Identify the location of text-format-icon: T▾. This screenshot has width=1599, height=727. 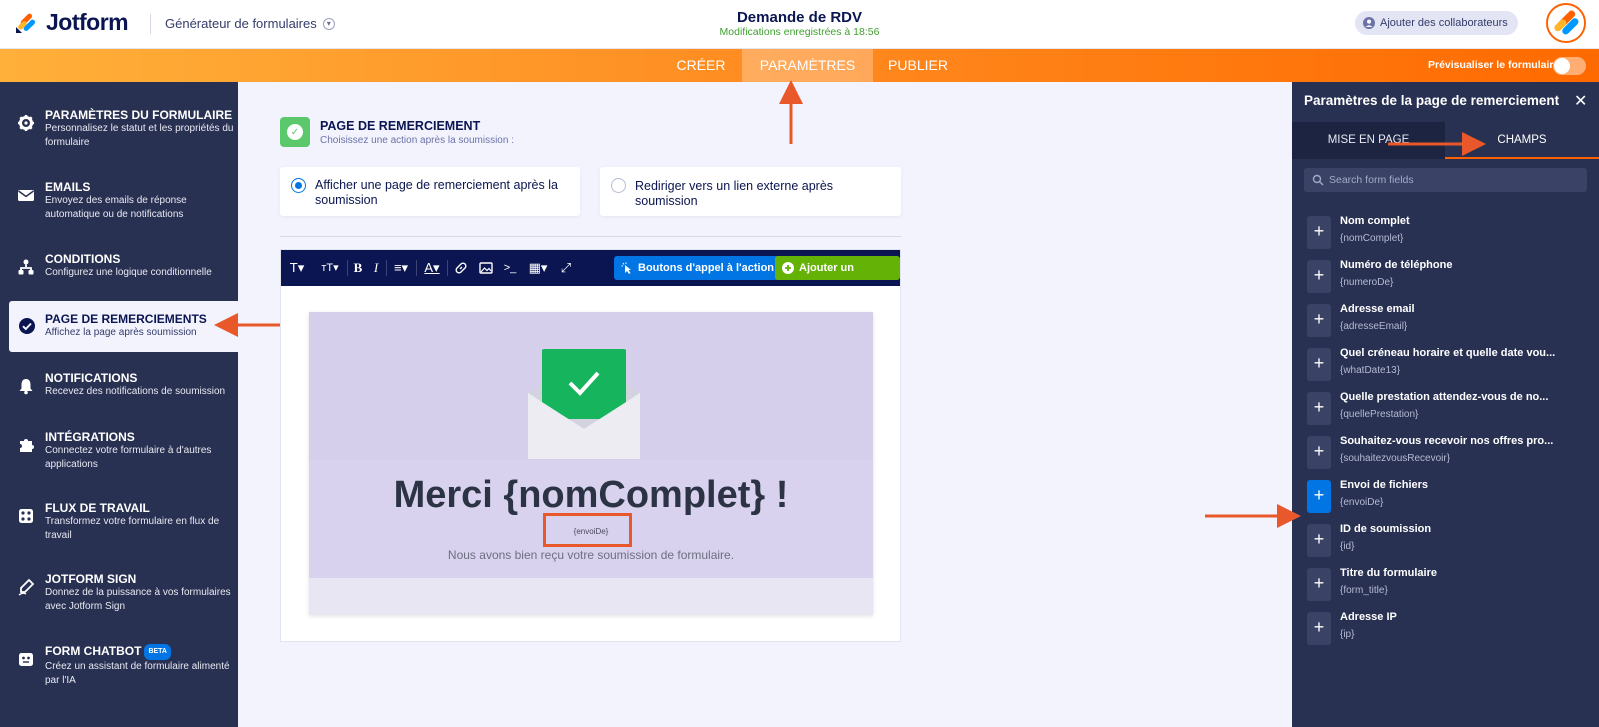
(297, 268).